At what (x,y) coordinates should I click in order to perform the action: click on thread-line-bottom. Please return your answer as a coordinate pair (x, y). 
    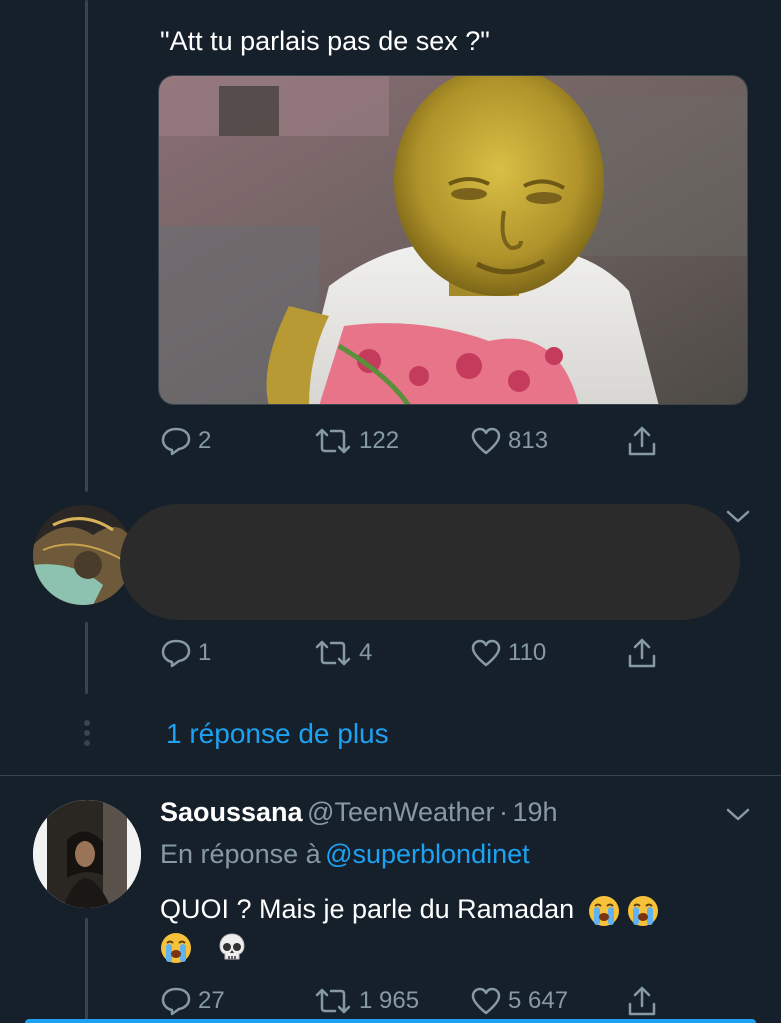
    Looking at the image, I should click on (86, 970).